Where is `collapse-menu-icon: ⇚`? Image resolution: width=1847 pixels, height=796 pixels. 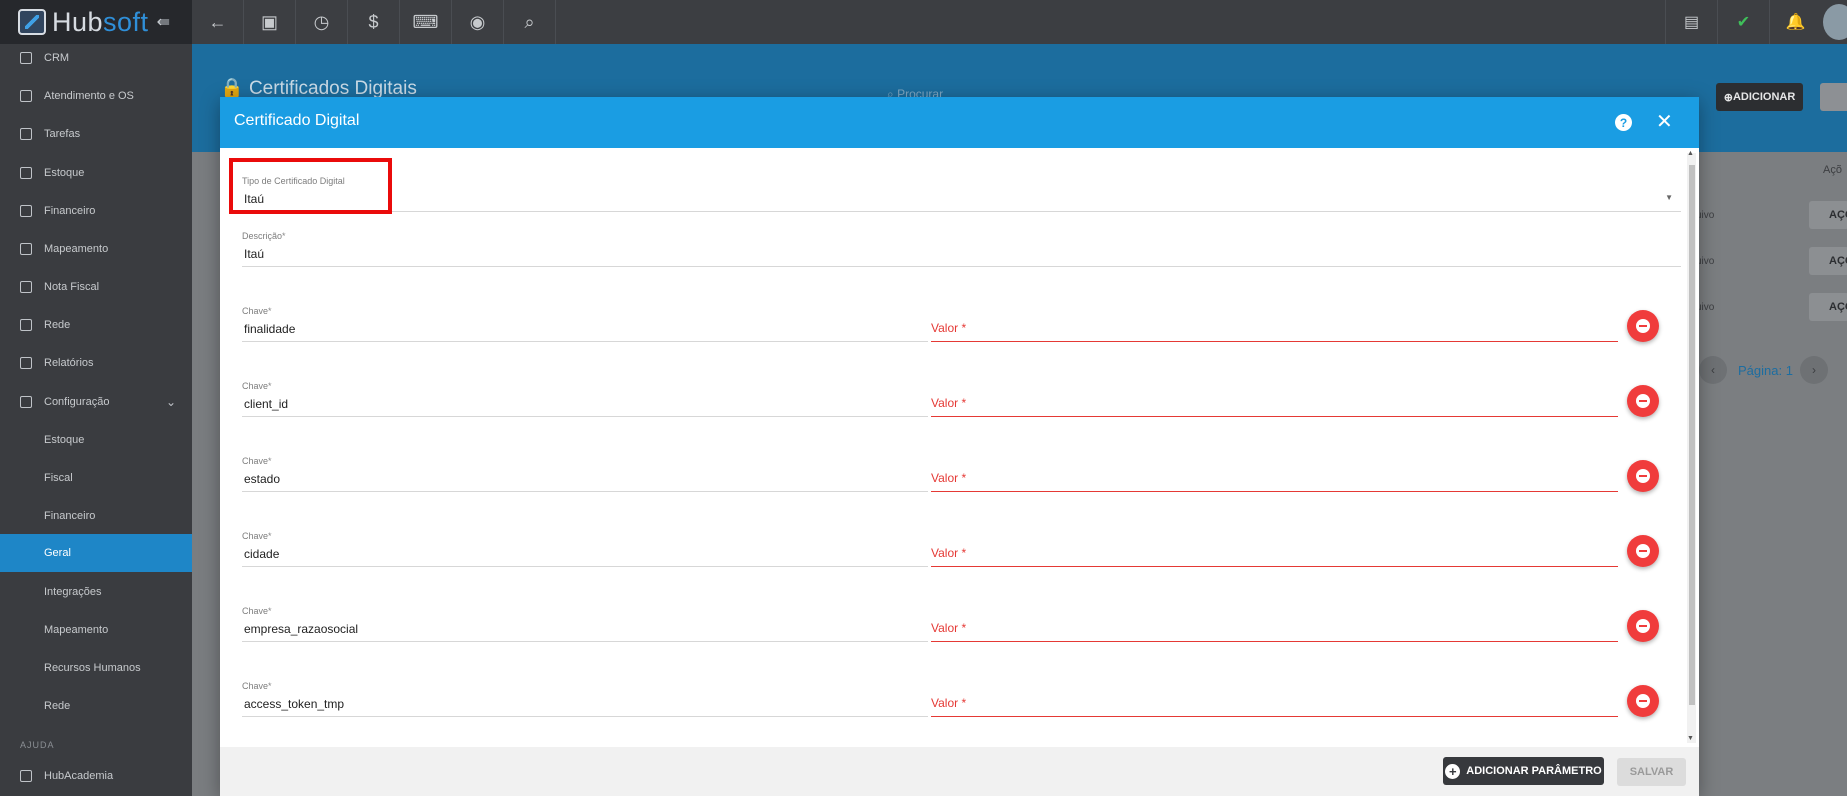
collapse-menu-icon: ⇚ is located at coordinates (163, 22).